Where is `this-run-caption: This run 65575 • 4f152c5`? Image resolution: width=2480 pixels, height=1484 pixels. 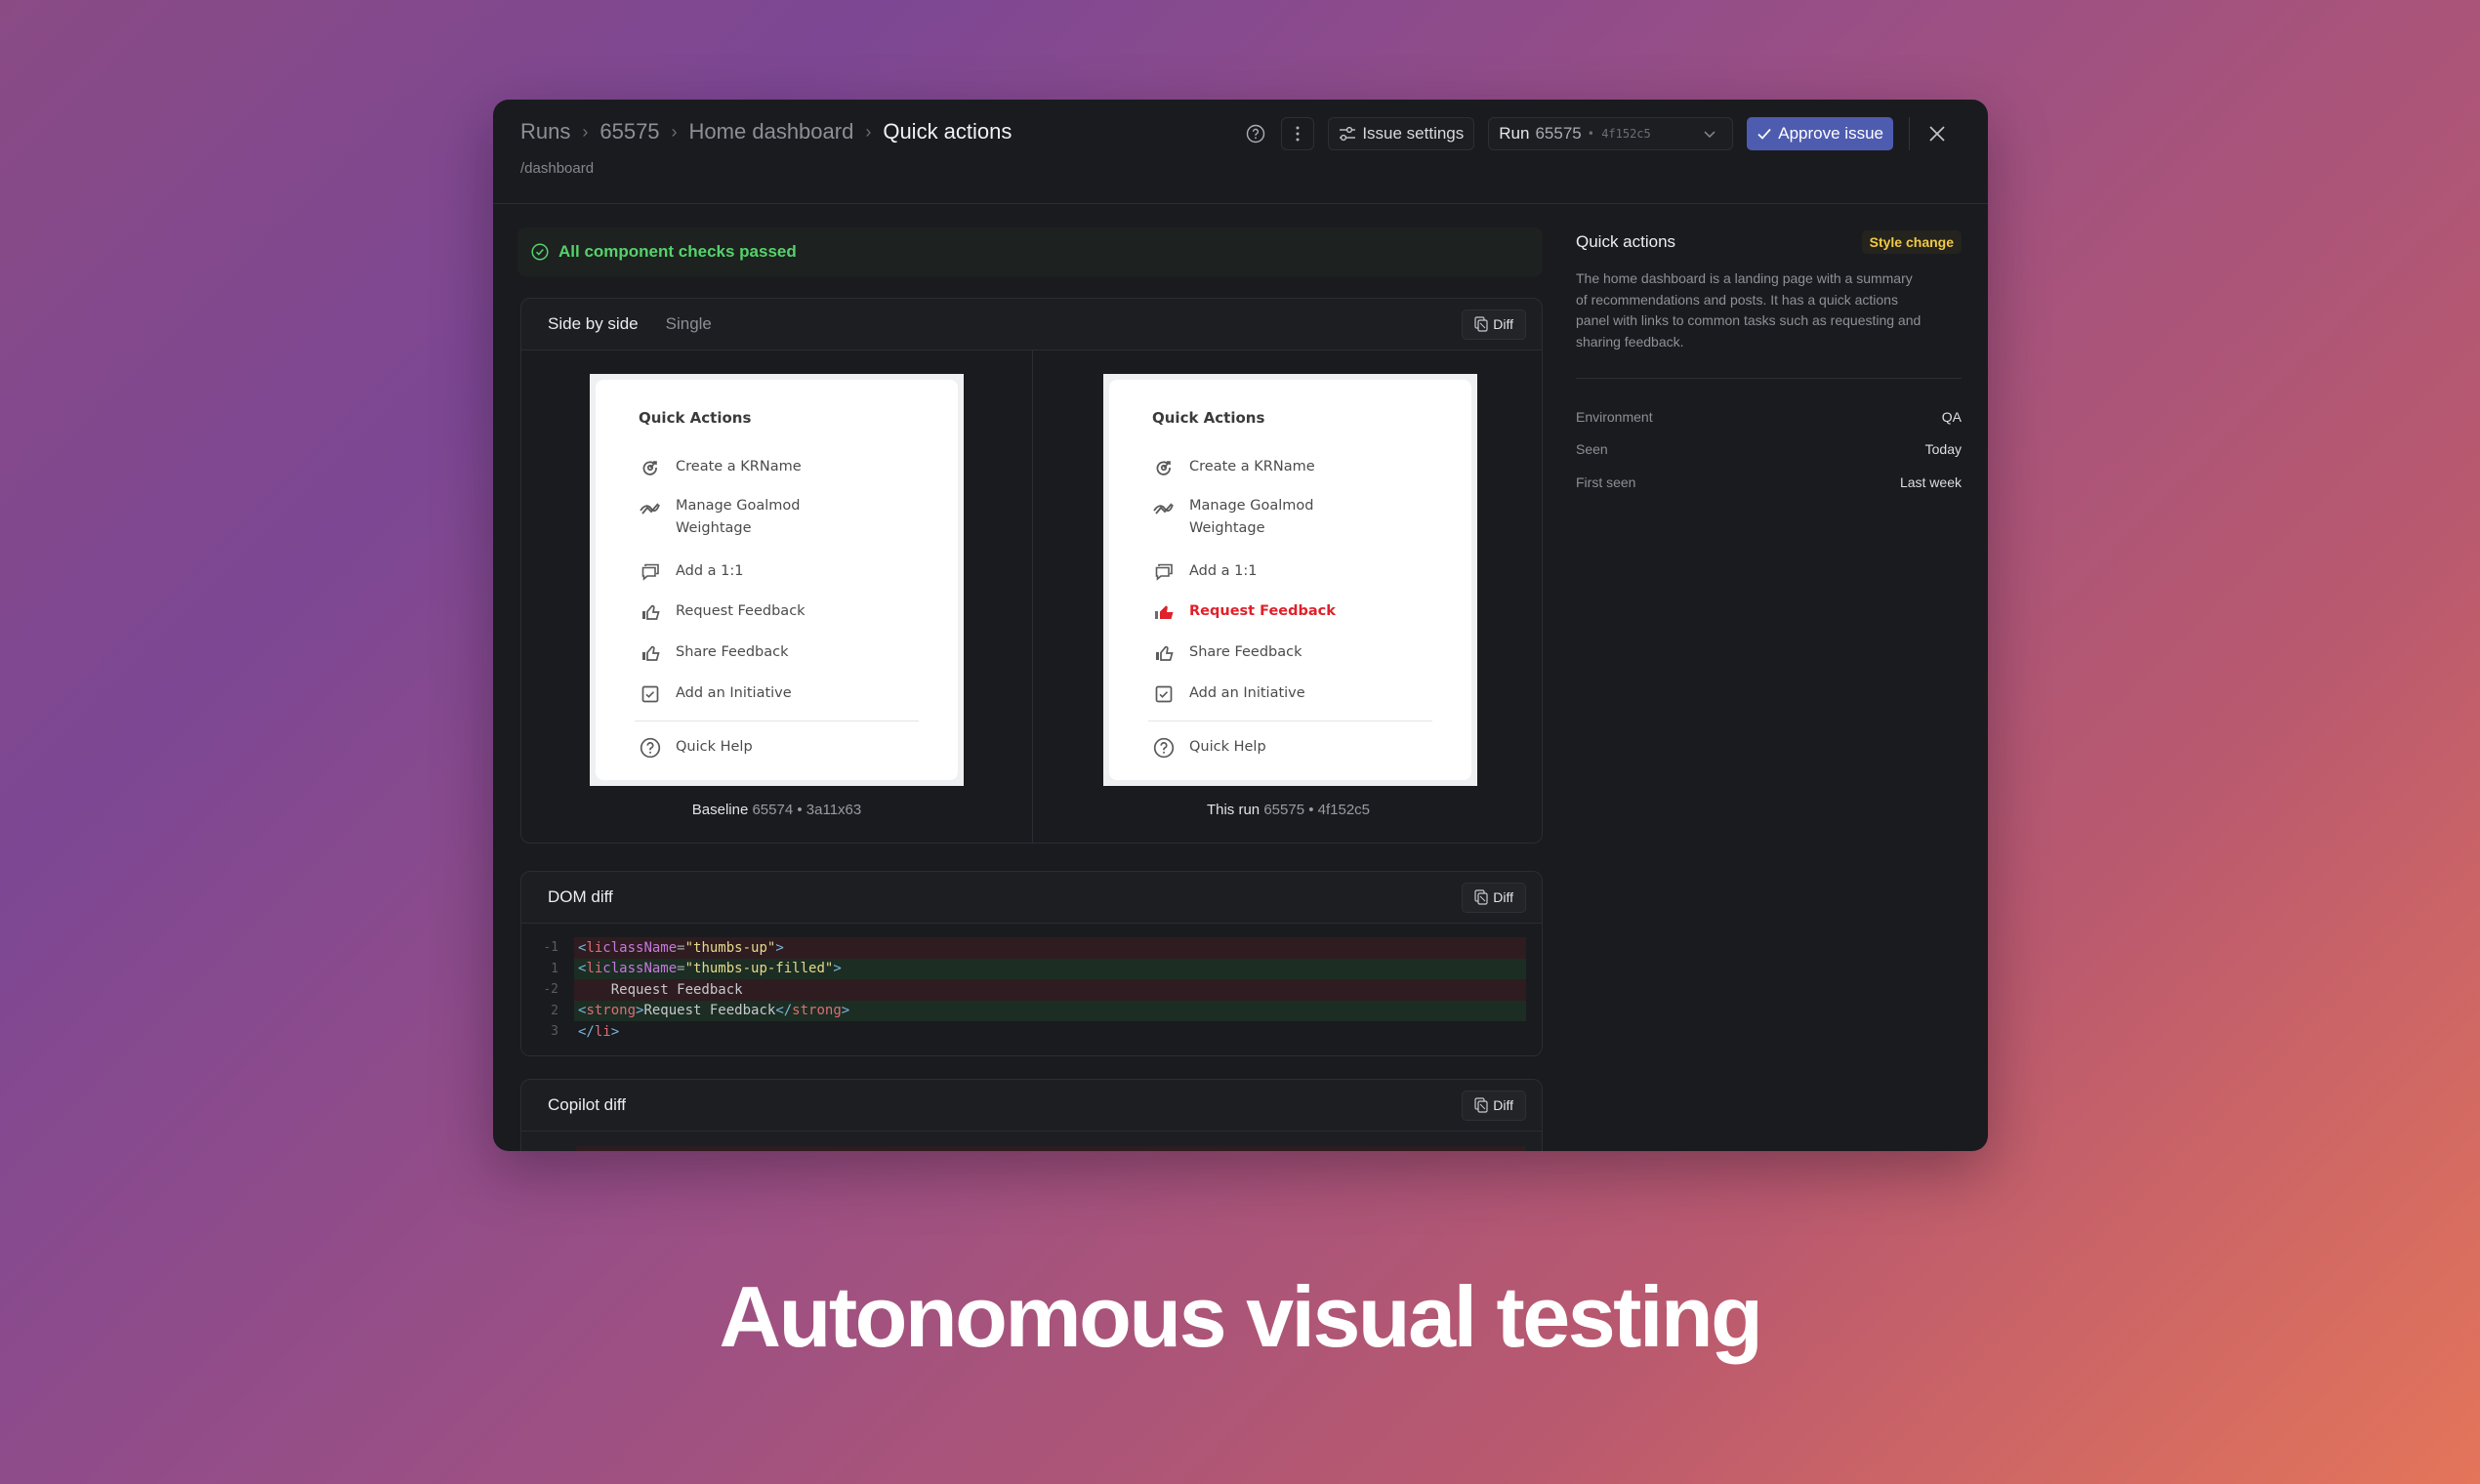 this-run-caption: This run 65575 • 4f152c5 is located at coordinates (1287, 810).